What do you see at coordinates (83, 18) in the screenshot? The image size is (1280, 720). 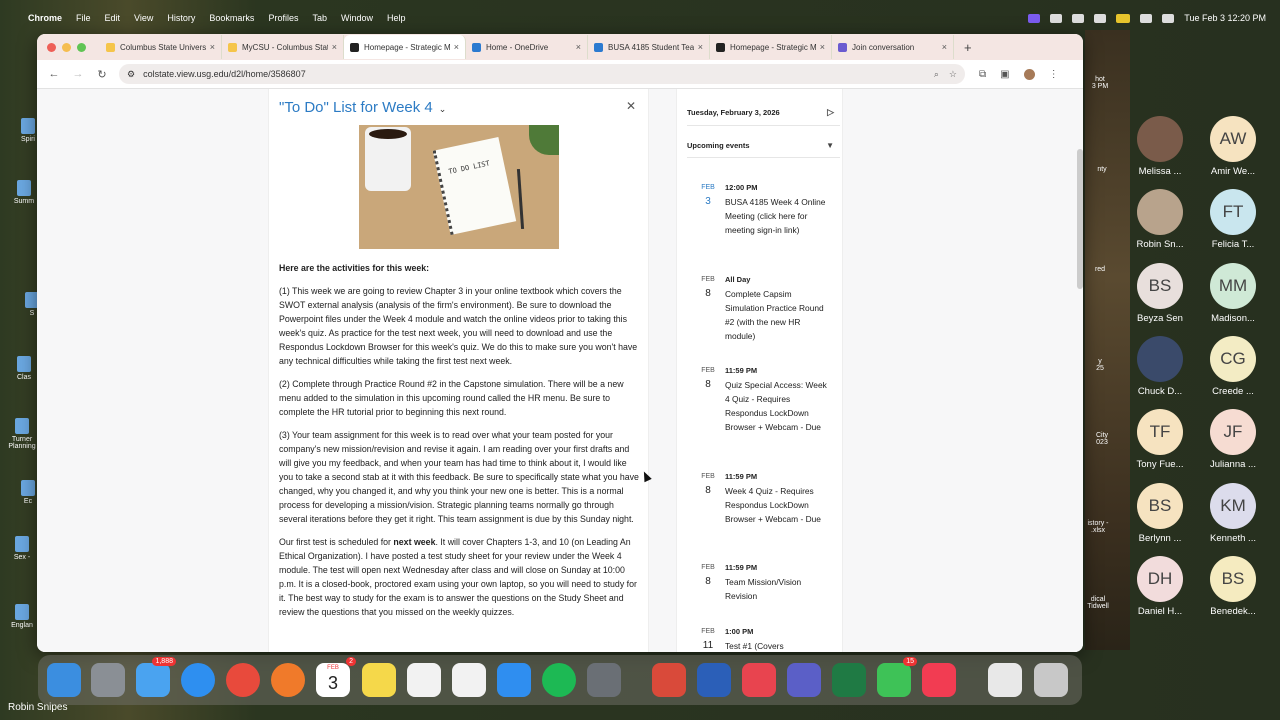 I see `menu-file: File` at bounding box center [83, 18].